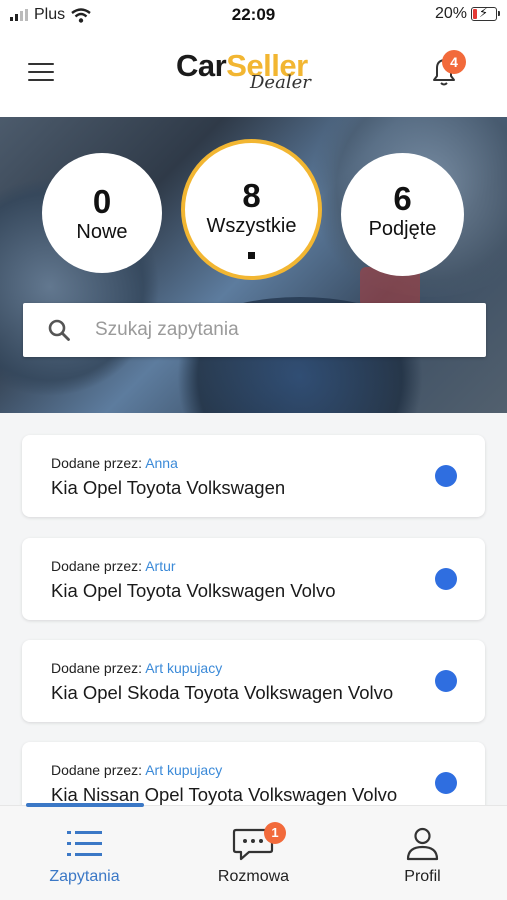 The width and height of the screenshot is (507, 900). I want to click on notification-badge: 4, so click(454, 62).